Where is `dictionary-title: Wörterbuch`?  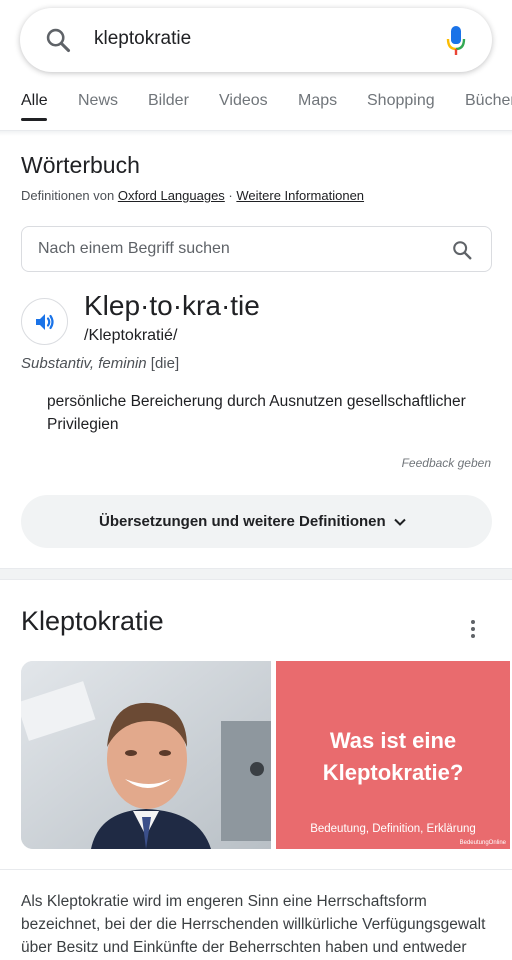
dictionary-title: Wörterbuch is located at coordinates (80, 165).